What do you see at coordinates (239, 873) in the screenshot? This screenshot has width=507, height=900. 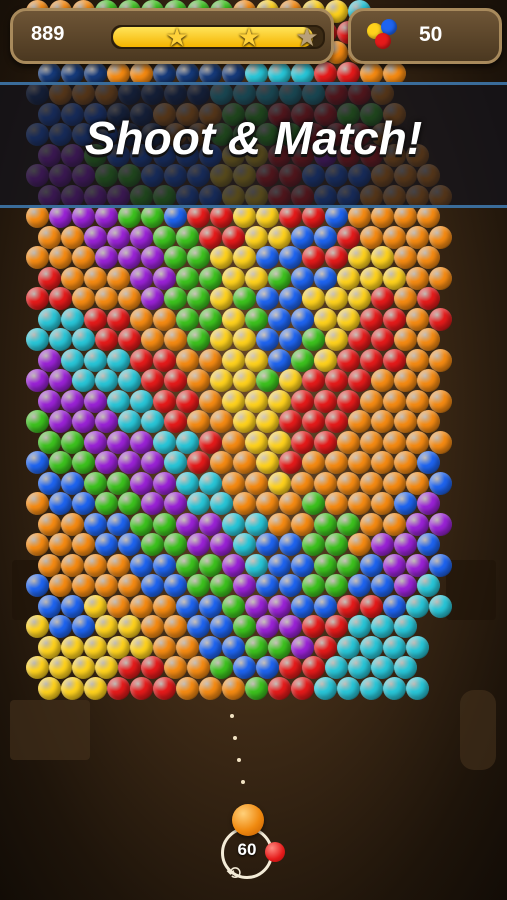 I see `swap-arrow-icon: ⟲` at bounding box center [239, 873].